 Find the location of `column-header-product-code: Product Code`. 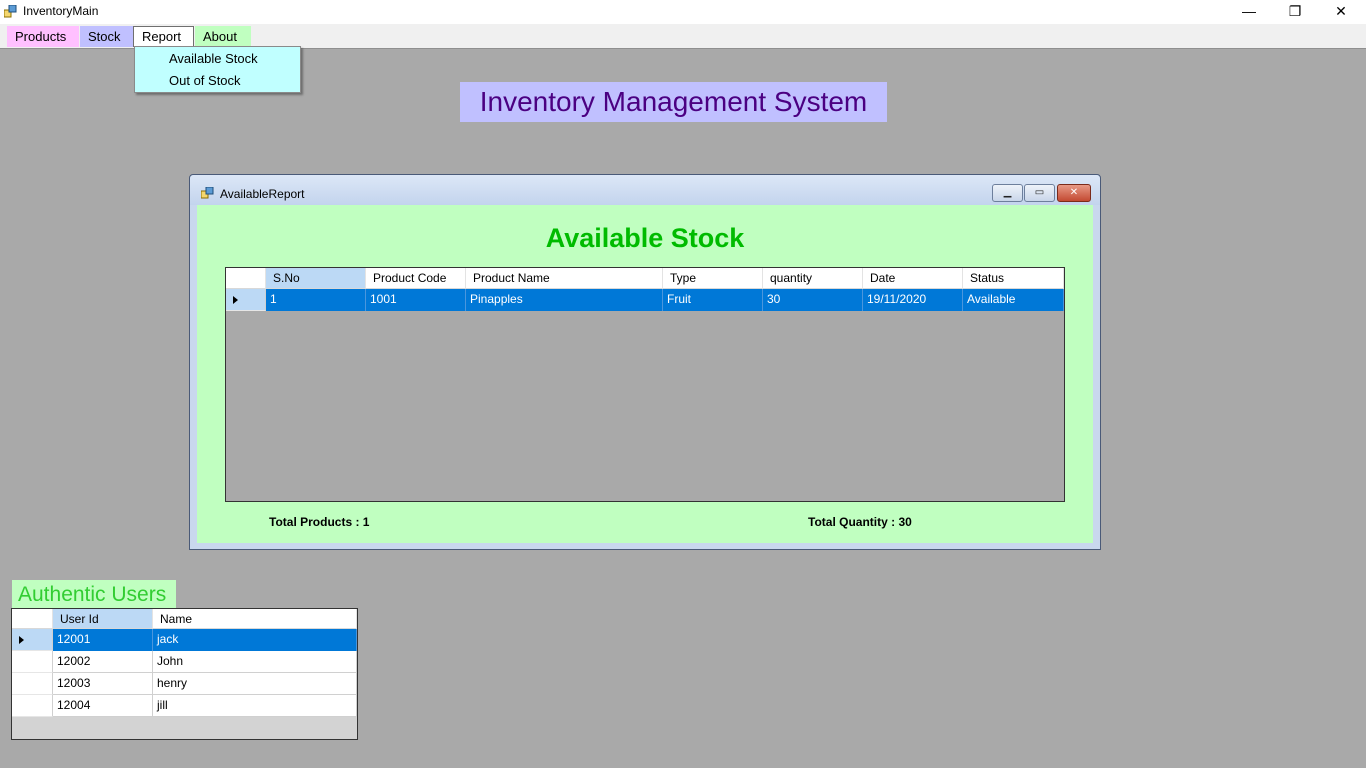

column-header-product-code: Product Code is located at coordinates (416, 278).